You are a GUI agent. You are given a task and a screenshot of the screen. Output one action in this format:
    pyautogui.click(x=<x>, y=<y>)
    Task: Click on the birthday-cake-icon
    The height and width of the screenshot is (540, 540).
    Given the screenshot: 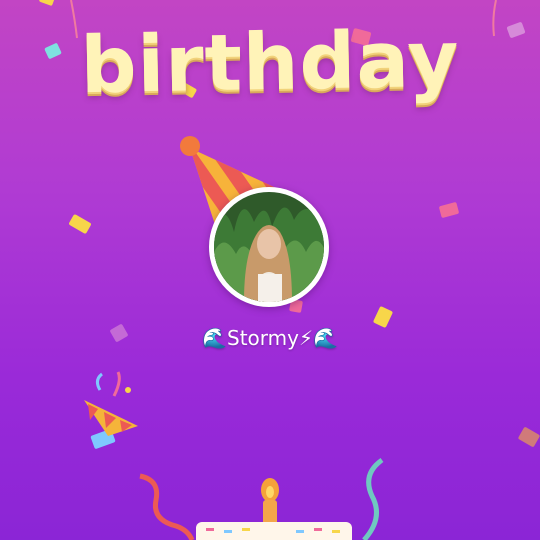 What is the action you would take?
    pyautogui.click(x=274, y=509)
    